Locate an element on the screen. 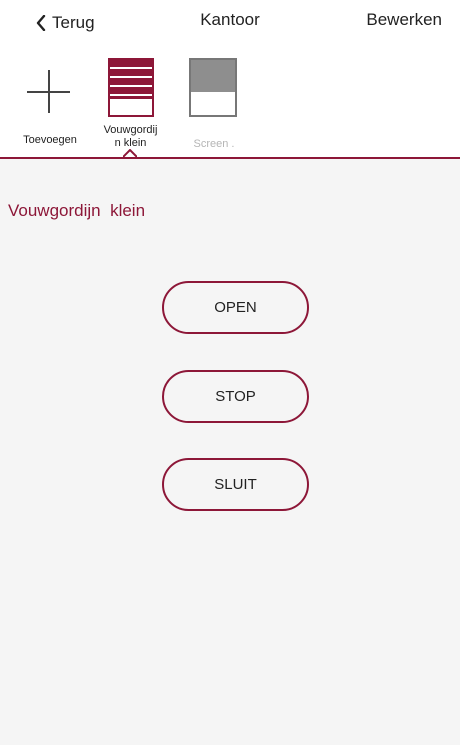 Image resolution: width=460 pixels, height=745 pixels. close-button: SLUIT is located at coordinates (235, 484).